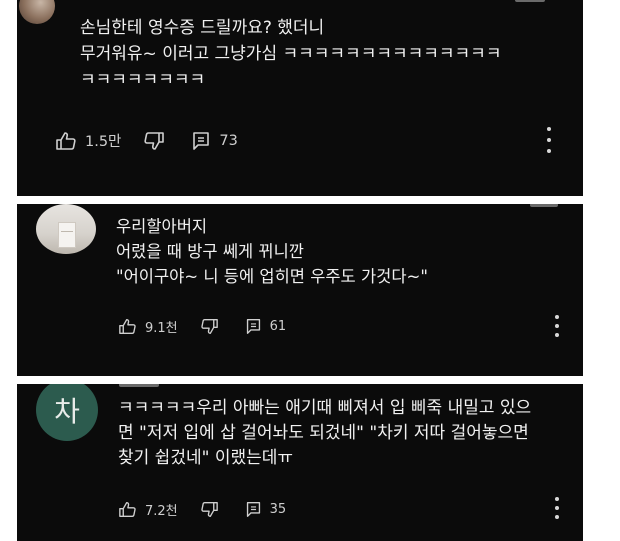 The width and height of the screenshot is (620, 541). I want to click on avatar-image-detail, so click(67, 235).